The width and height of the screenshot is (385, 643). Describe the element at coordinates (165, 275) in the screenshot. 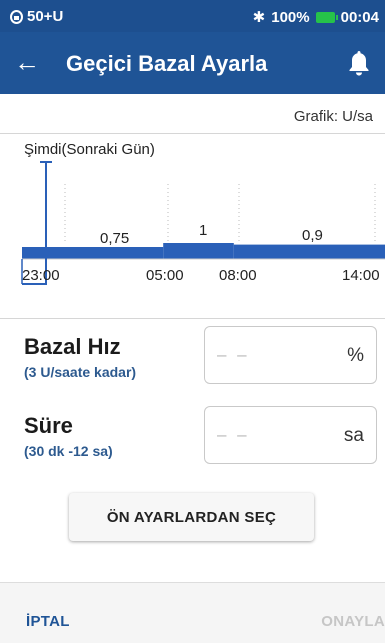

I see `x-tick-label: 05:00` at that location.